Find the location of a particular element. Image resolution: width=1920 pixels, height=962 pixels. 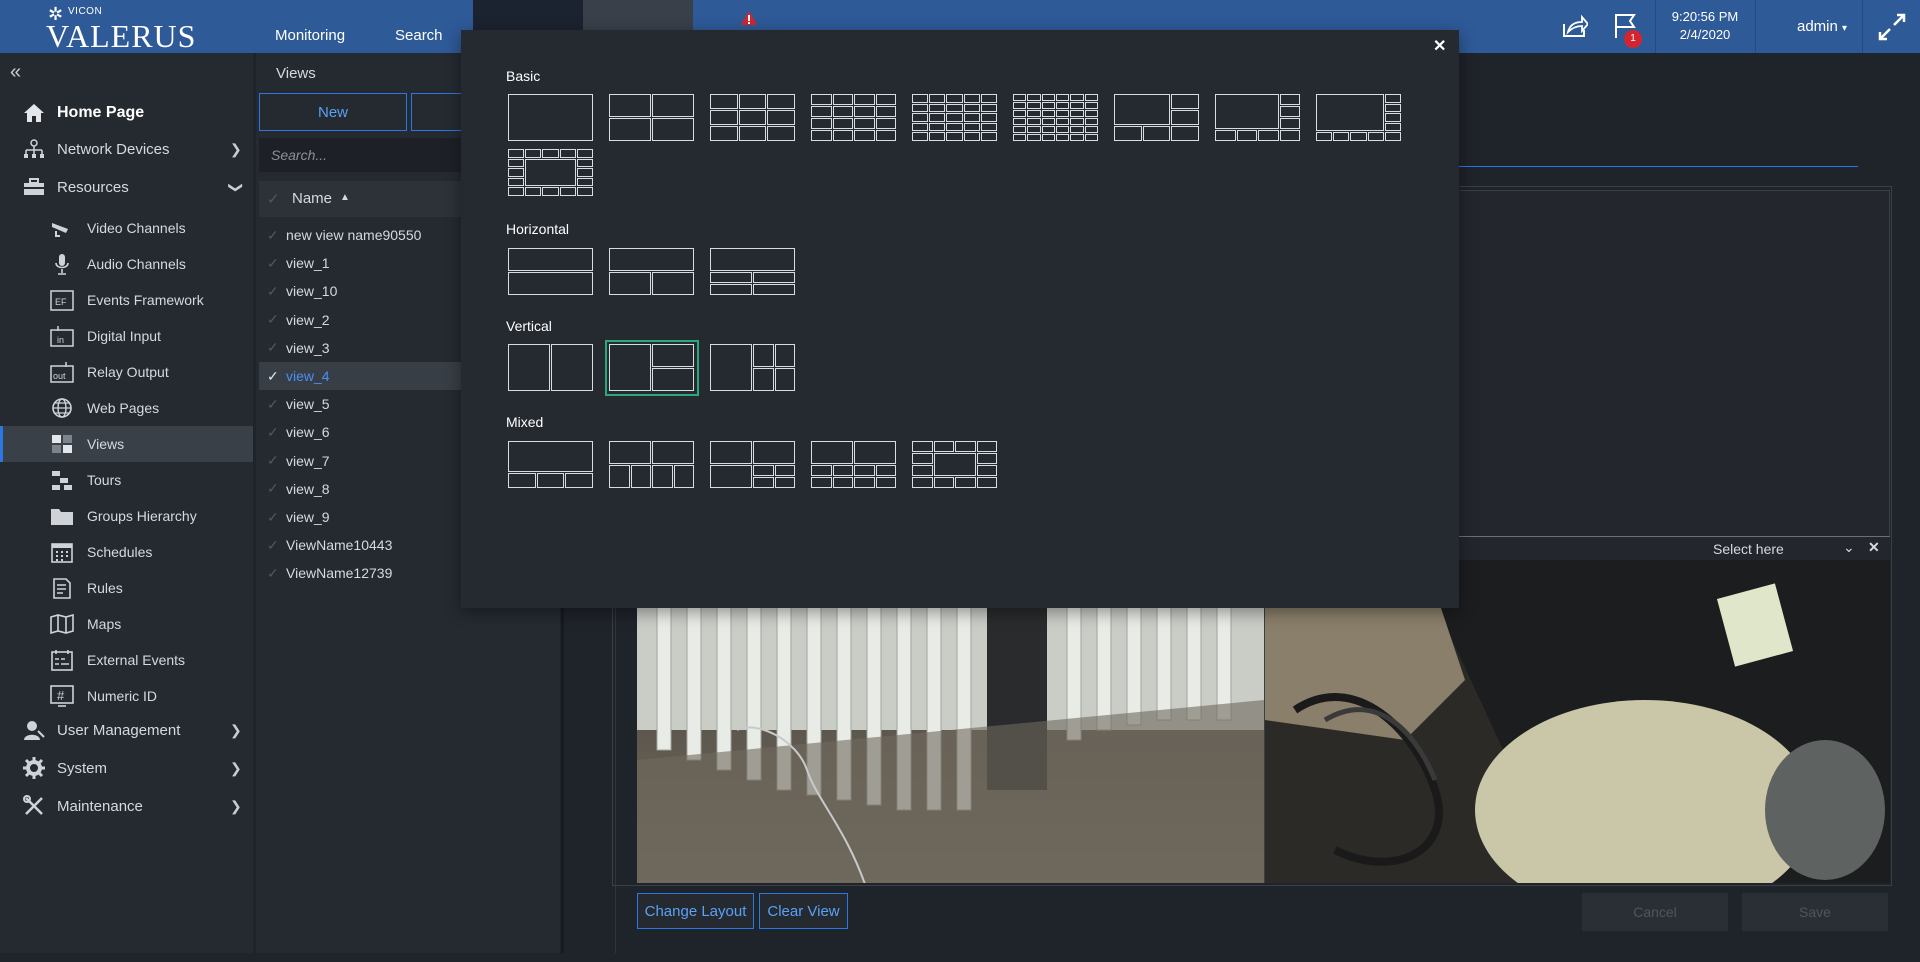

nav-search: Search is located at coordinates (419, 35).